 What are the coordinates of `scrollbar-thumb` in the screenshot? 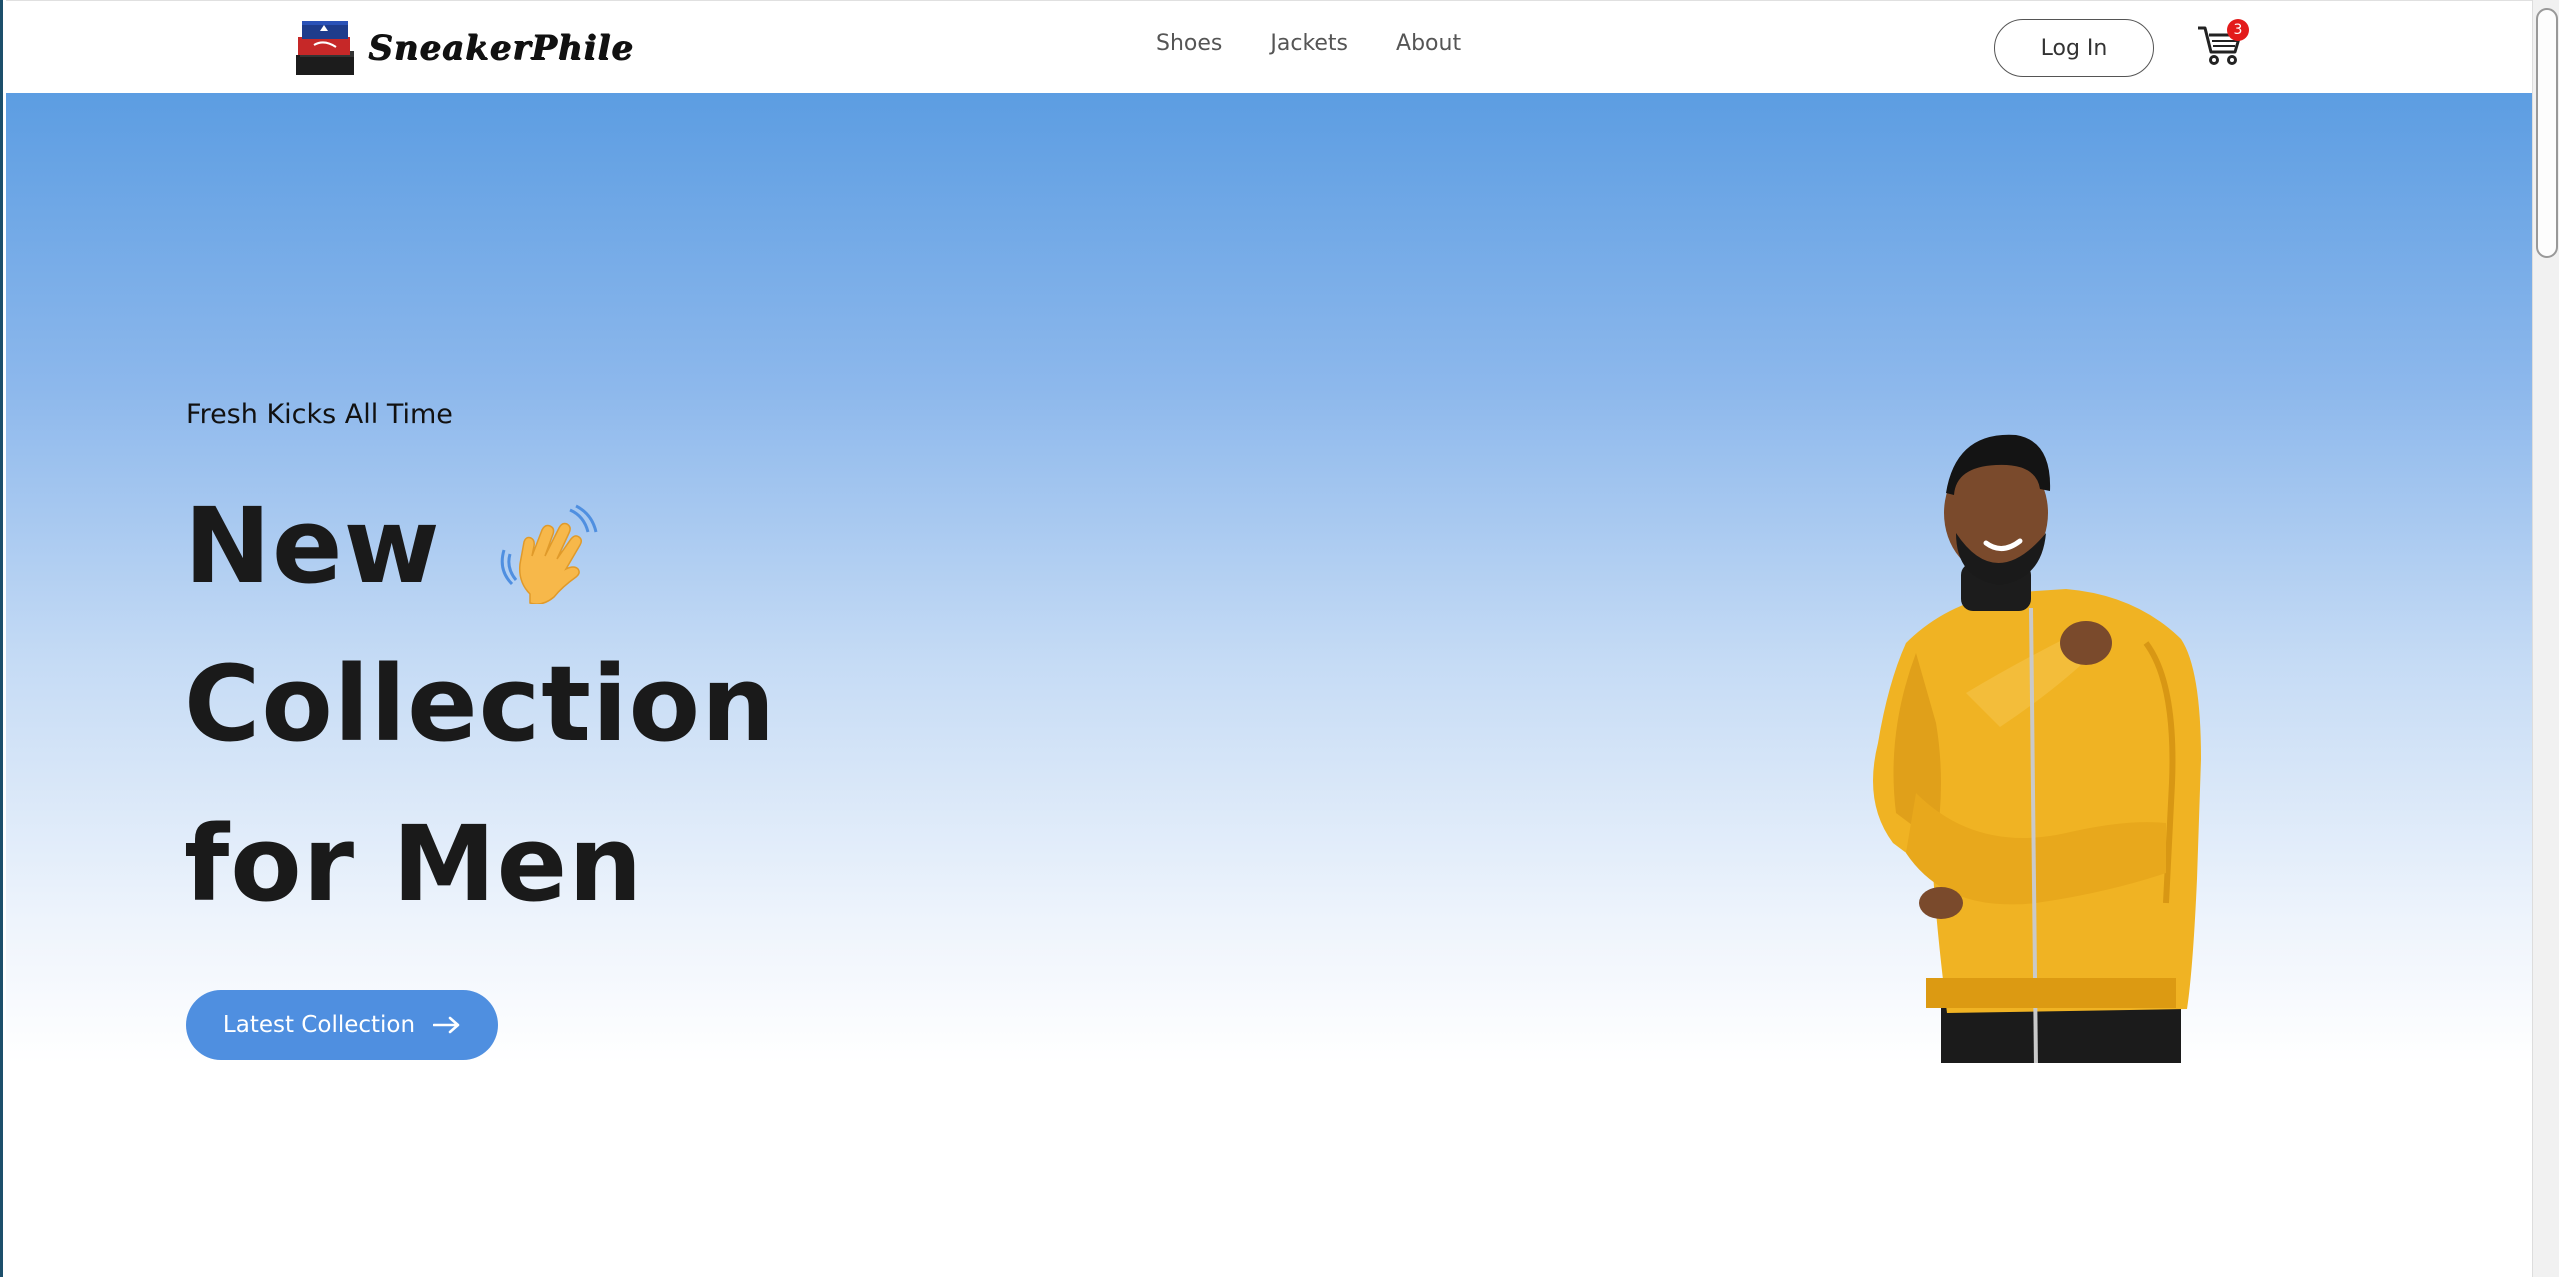 It's located at (2547, 133).